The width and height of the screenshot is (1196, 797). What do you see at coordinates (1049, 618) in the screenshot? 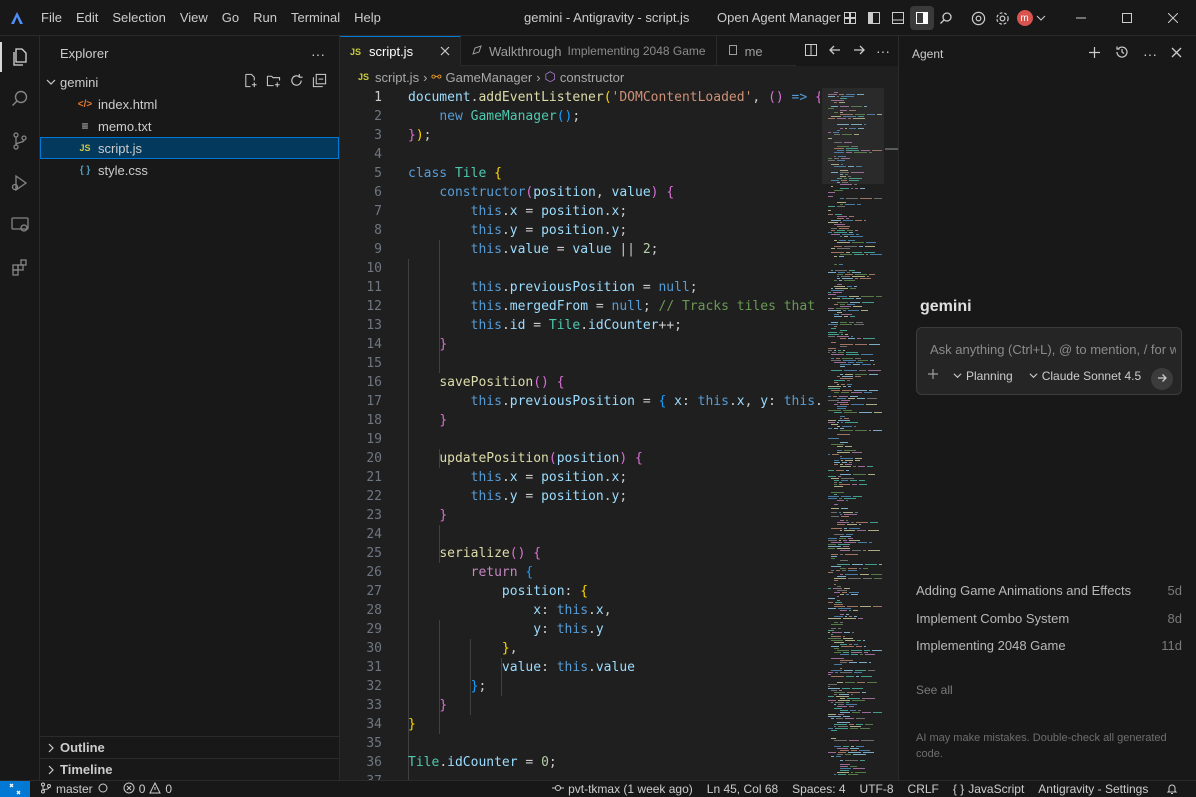
I see `conversation-item: Implement Combo System 8d` at bounding box center [1049, 618].